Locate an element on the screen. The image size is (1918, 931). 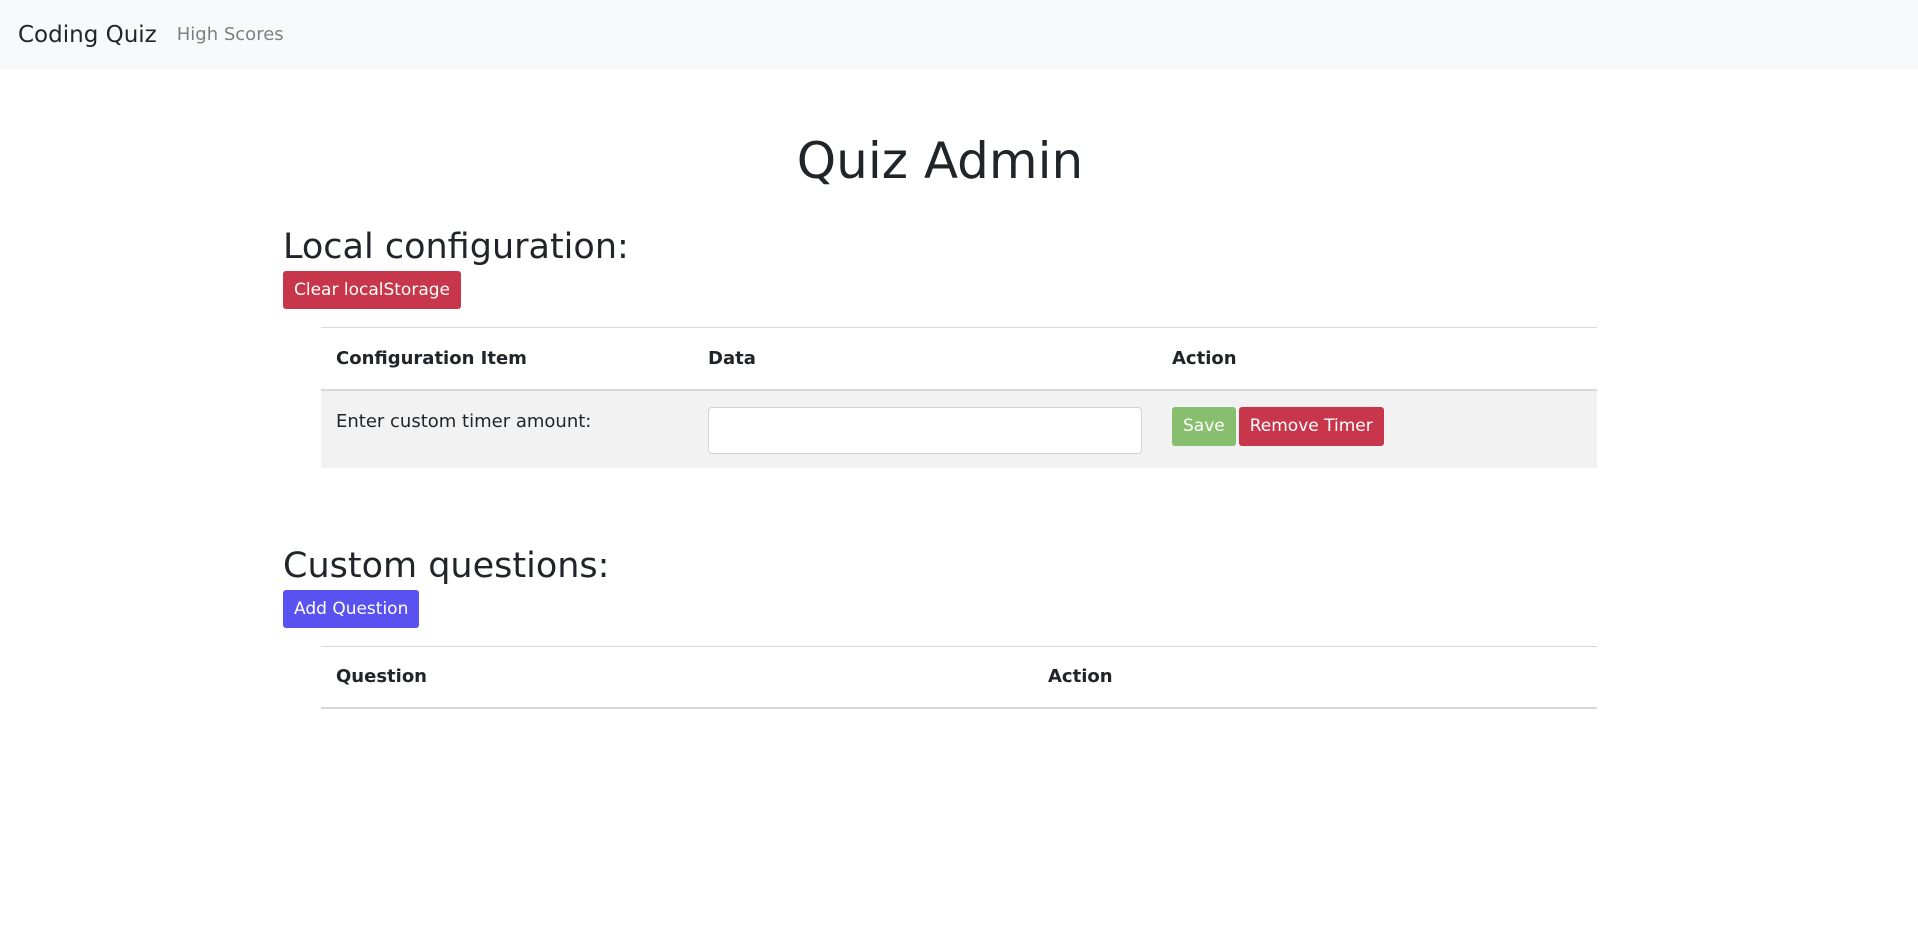
config-action-cell: Save Remove Timer is located at coordinates (1377, 428).